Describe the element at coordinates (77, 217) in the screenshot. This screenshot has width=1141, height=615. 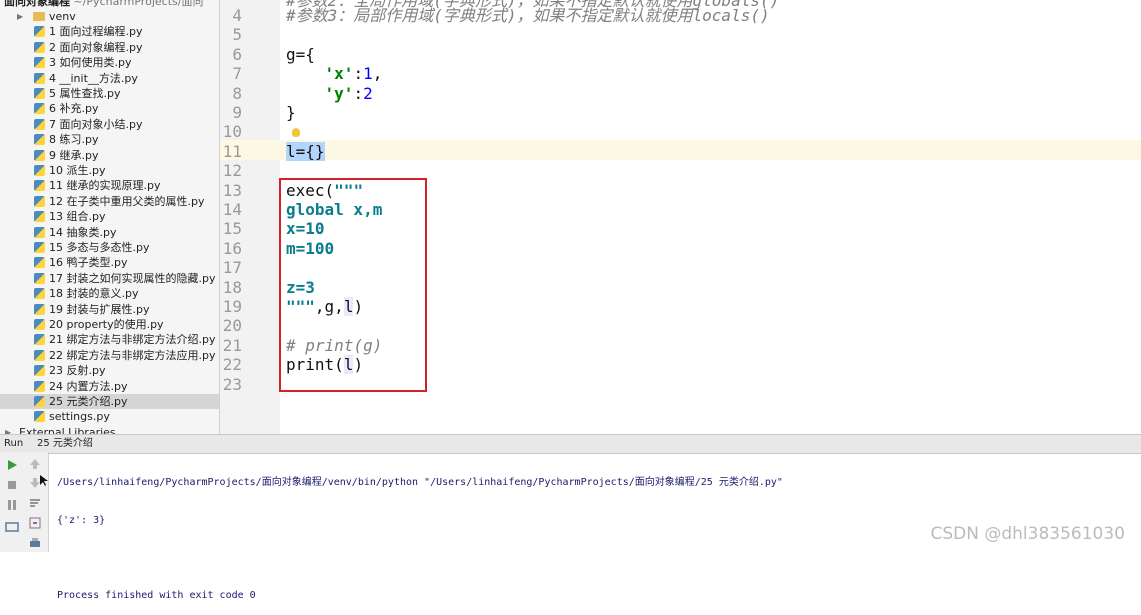
I see `tree-item-label: 13 组合.py` at that location.